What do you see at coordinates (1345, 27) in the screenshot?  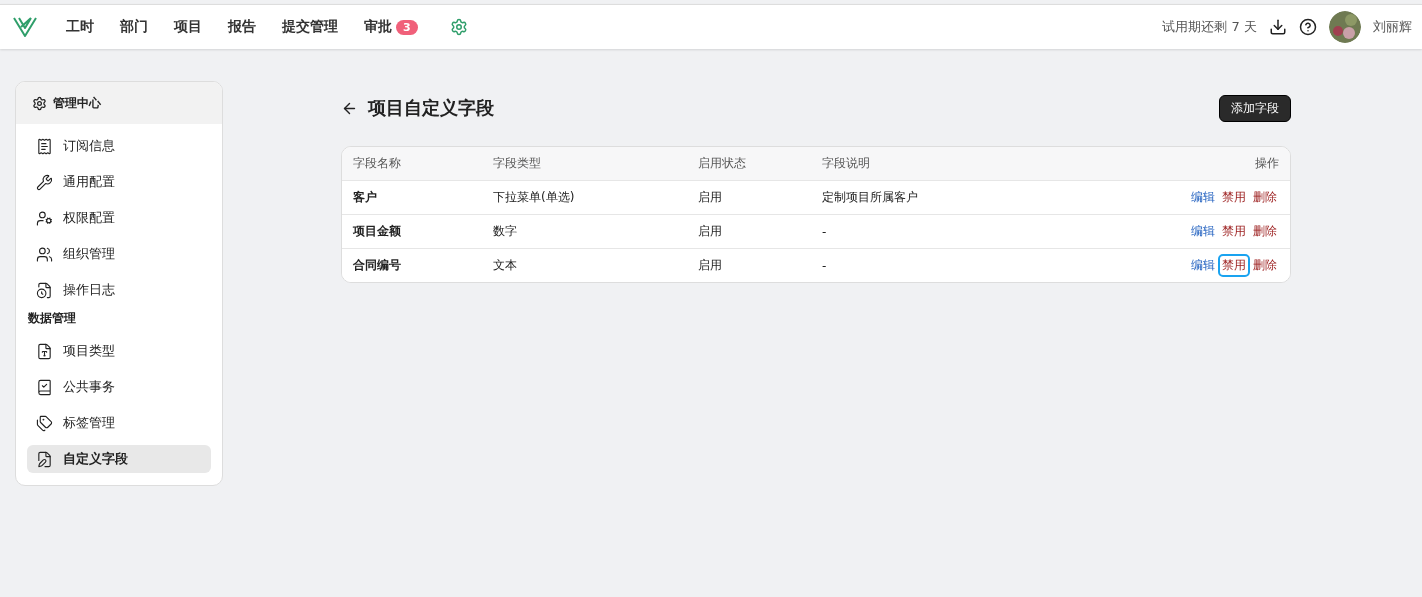 I see `user-avatar` at bounding box center [1345, 27].